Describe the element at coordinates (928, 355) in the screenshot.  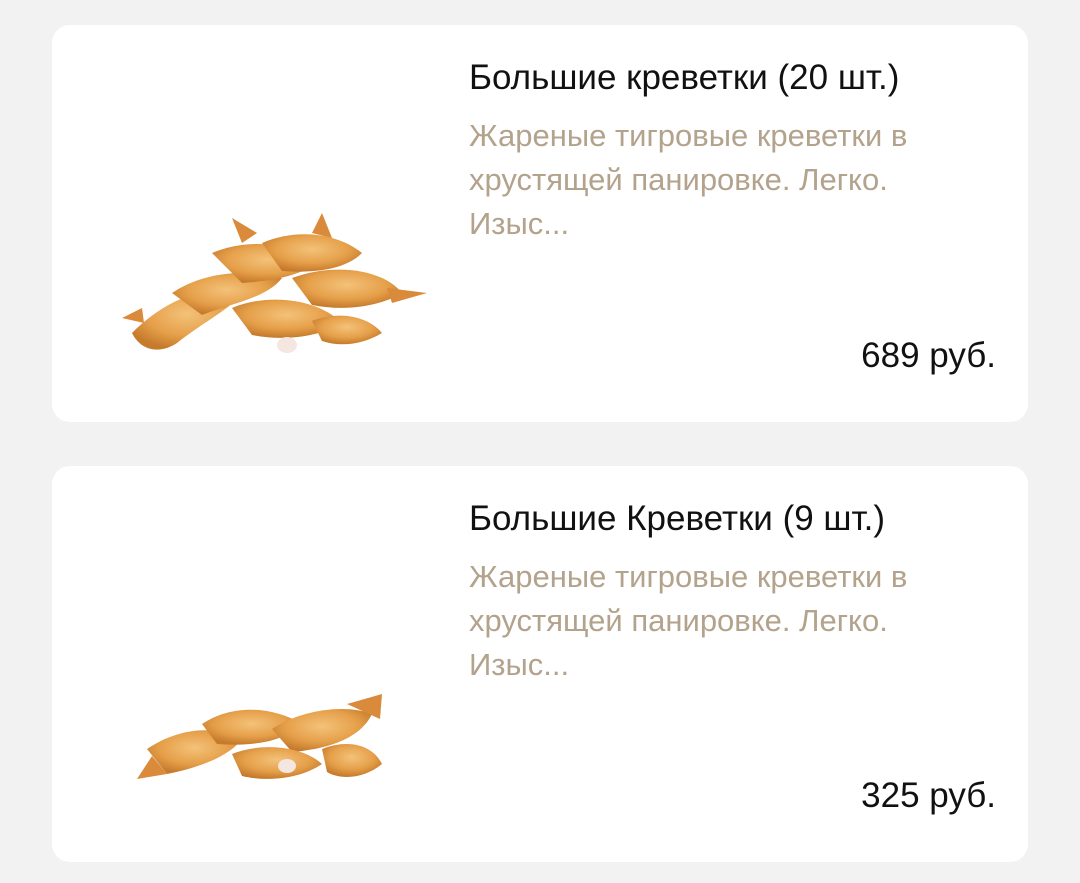
I see `product-price: 689 руб.` at that location.